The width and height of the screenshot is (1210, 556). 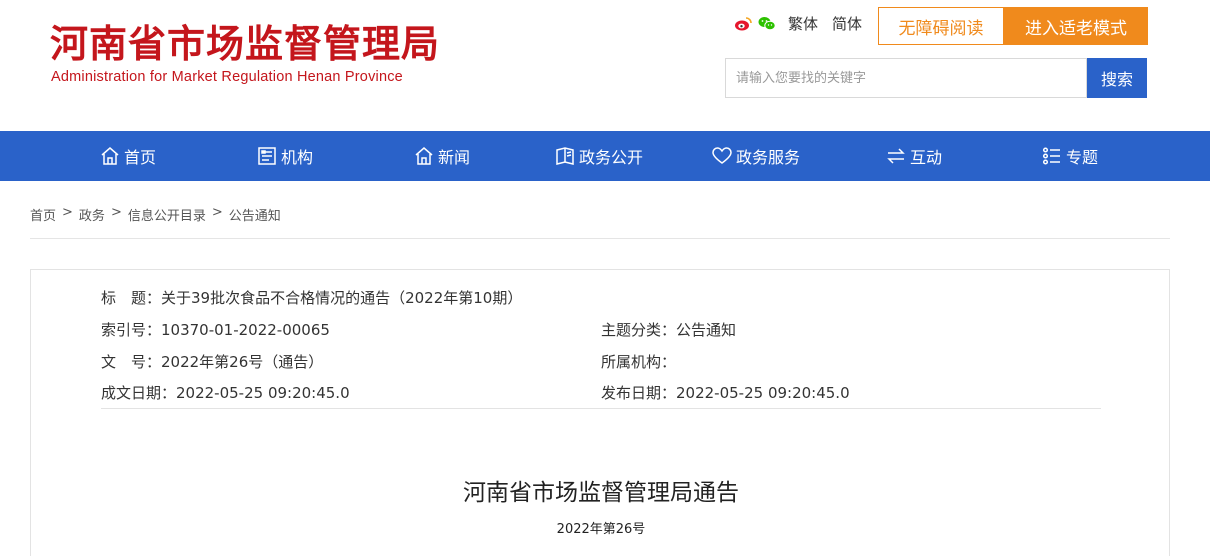 What do you see at coordinates (140, 157) in the screenshot?
I see `nav-label: 首页` at bounding box center [140, 157].